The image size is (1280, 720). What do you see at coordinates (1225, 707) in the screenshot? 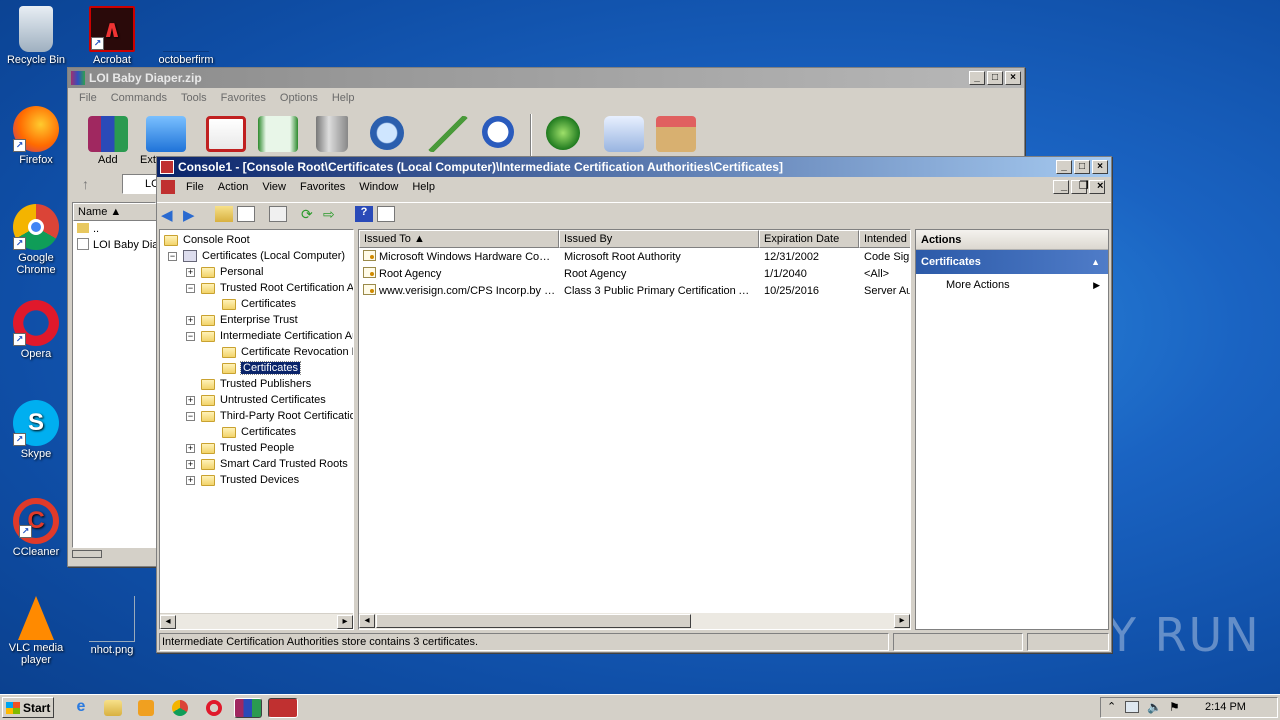
I see `clock: 2:14 PM` at bounding box center [1225, 707].